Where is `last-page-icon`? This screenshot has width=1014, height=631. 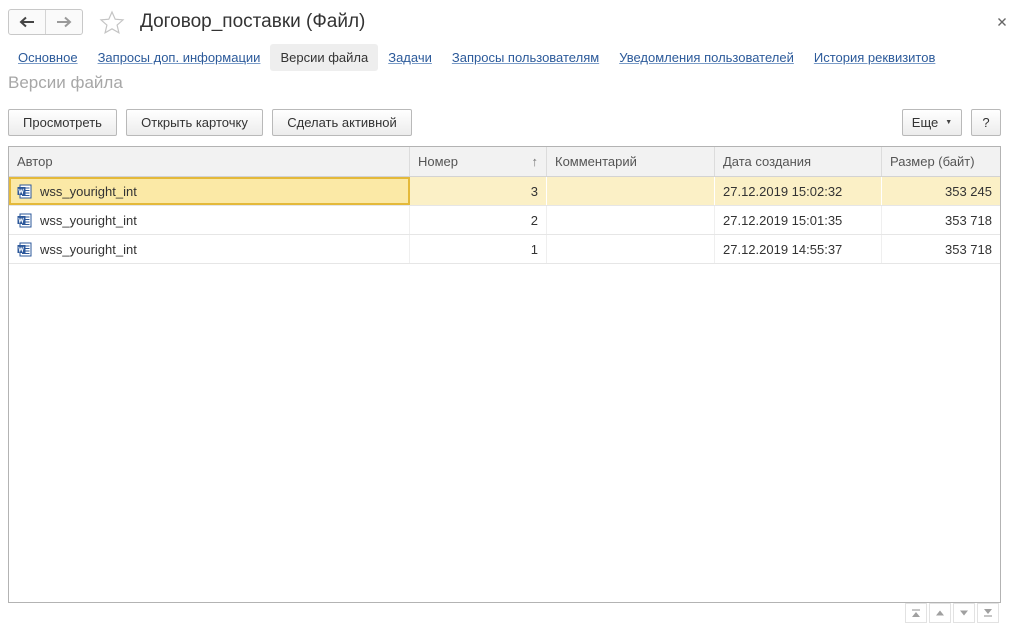 last-page-icon is located at coordinates (988, 613).